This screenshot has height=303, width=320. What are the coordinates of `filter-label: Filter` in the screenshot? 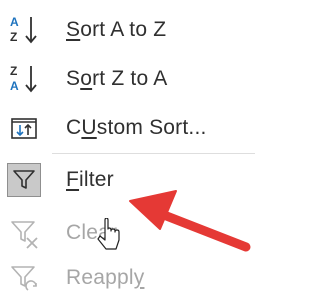 It's located at (90, 179).